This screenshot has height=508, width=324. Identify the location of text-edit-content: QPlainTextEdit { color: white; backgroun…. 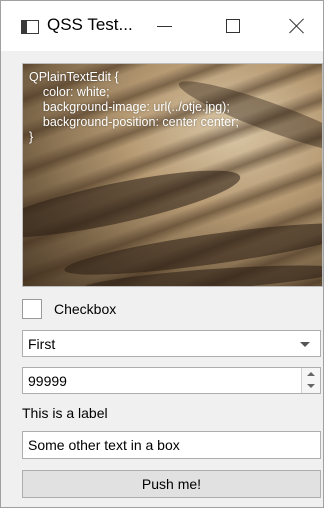
(134, 107).